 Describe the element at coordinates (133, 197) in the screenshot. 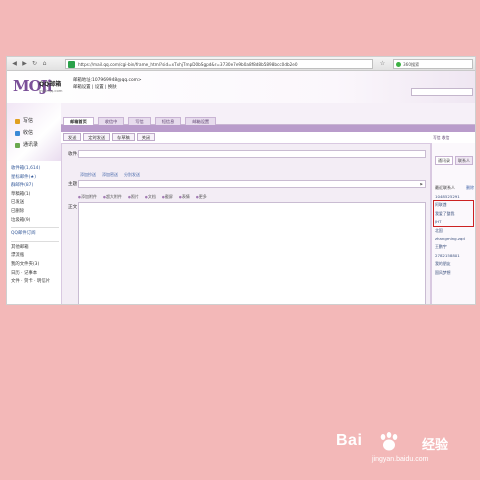

I see `photo-button: 照片` at that location.